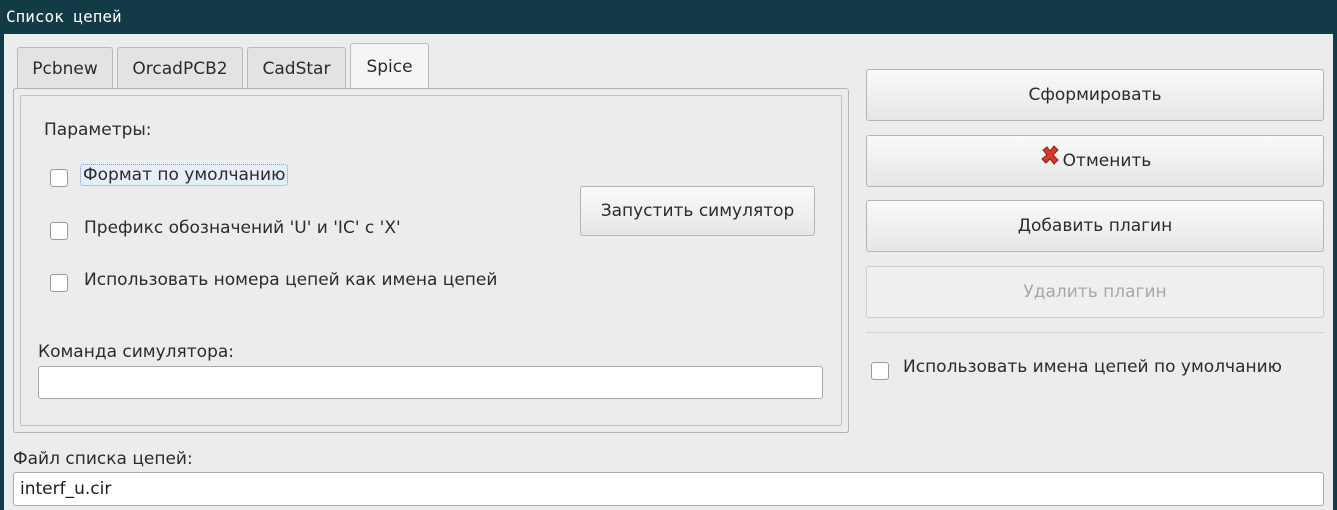 The height and width of the screenshot is (510, 1337). I want to click on prefix-references-label: Префикс обозначений 'U' и 'IC' с 'X', so click(242, 228).